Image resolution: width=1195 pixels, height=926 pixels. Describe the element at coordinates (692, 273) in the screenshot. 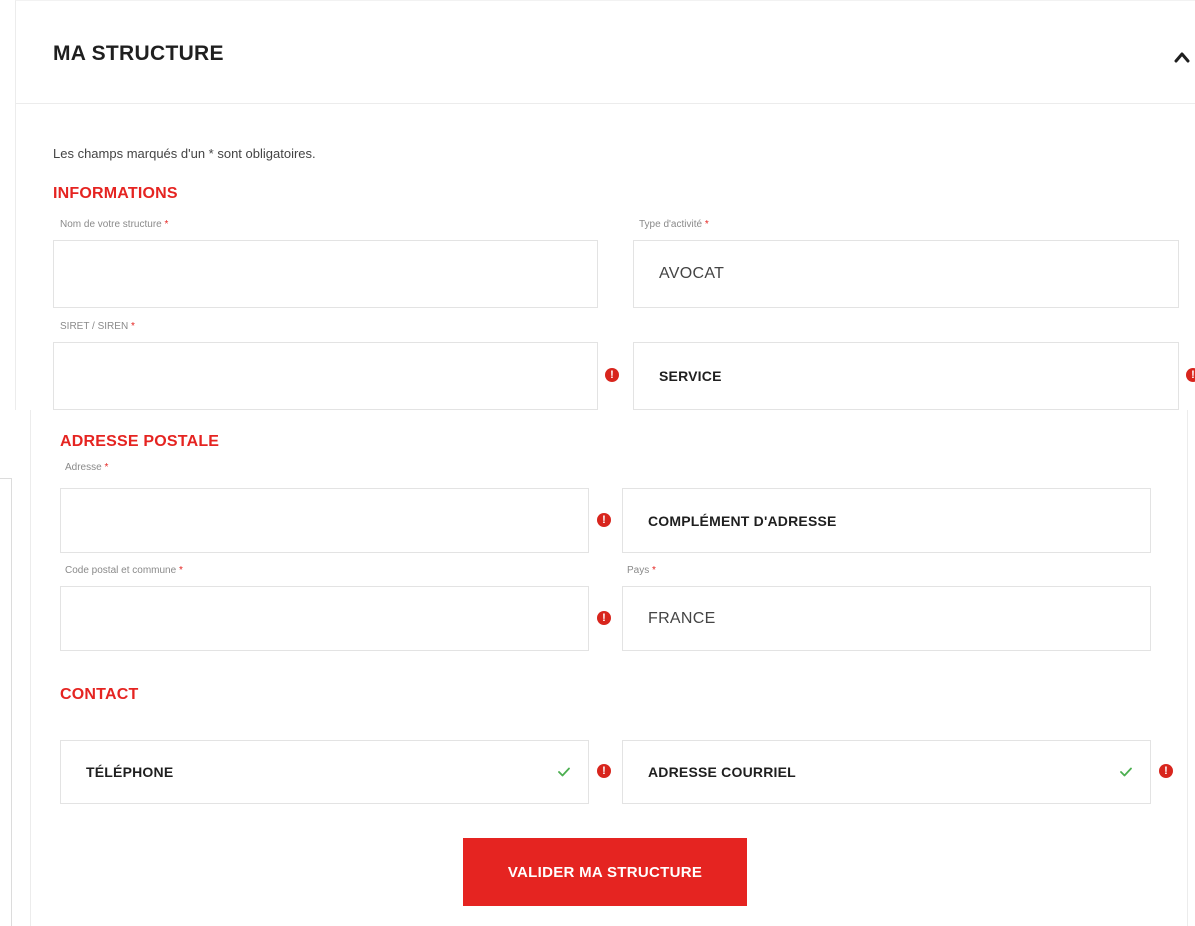

I see `activity-type-value: AVOCAT` at that location.